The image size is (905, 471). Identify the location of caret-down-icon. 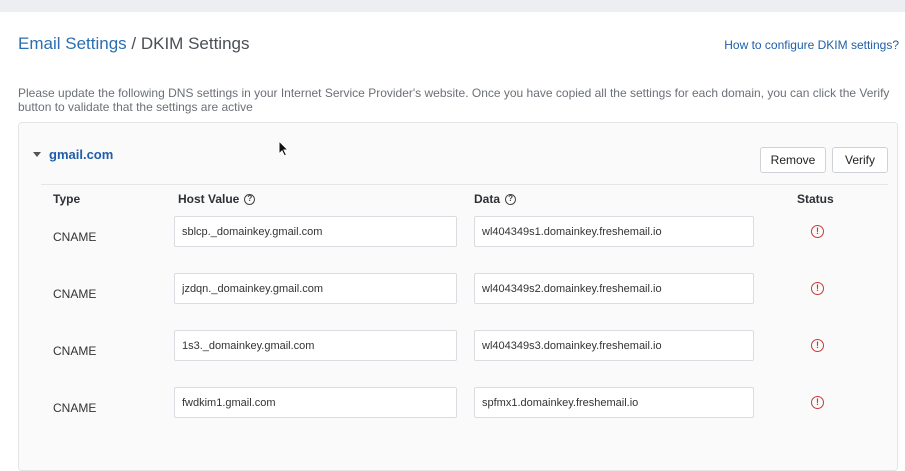
(37, 154).